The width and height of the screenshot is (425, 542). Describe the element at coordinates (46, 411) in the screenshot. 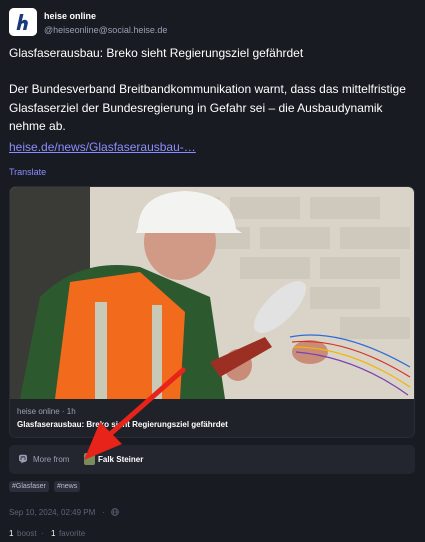

I see `card-meta: heise online · 1h` at that location.